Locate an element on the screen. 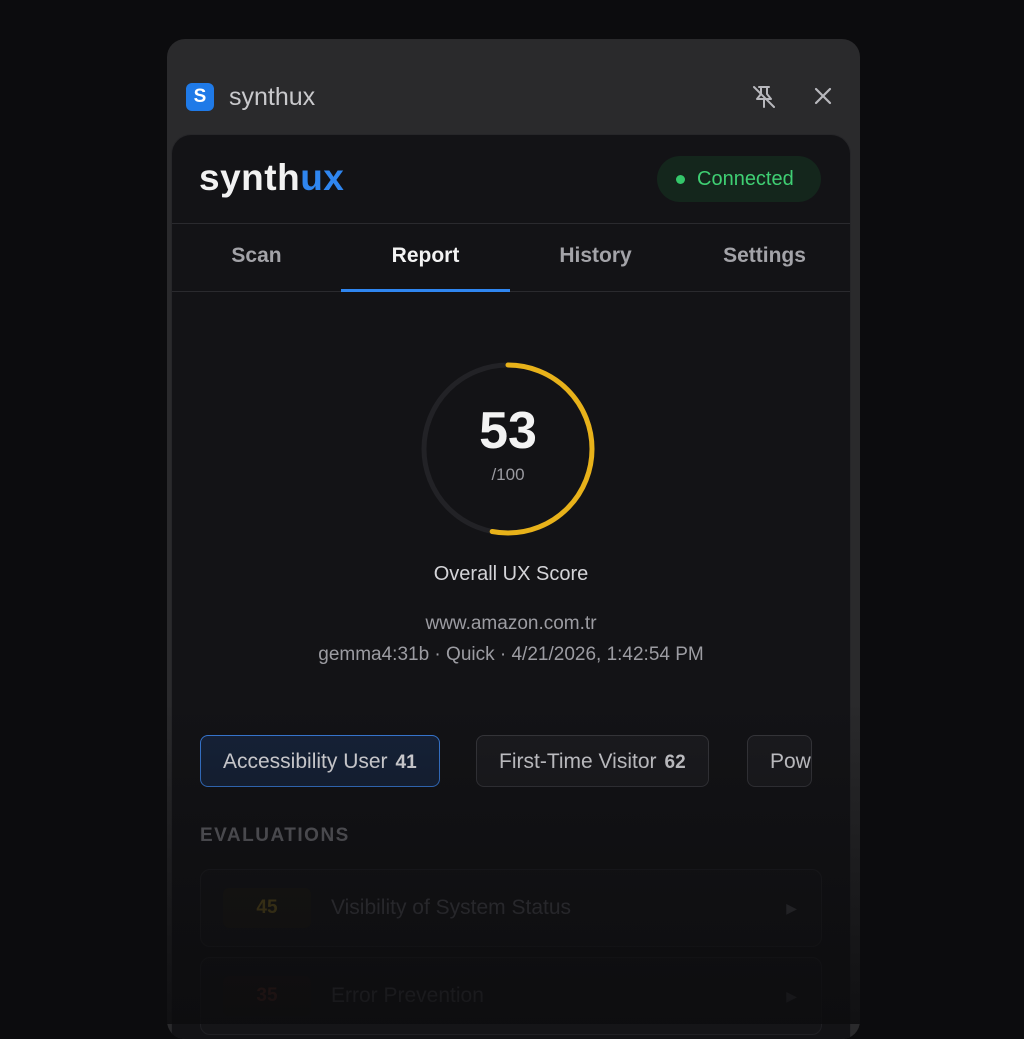  score-label: Overall UX Score is located at coordinates (511, 574).